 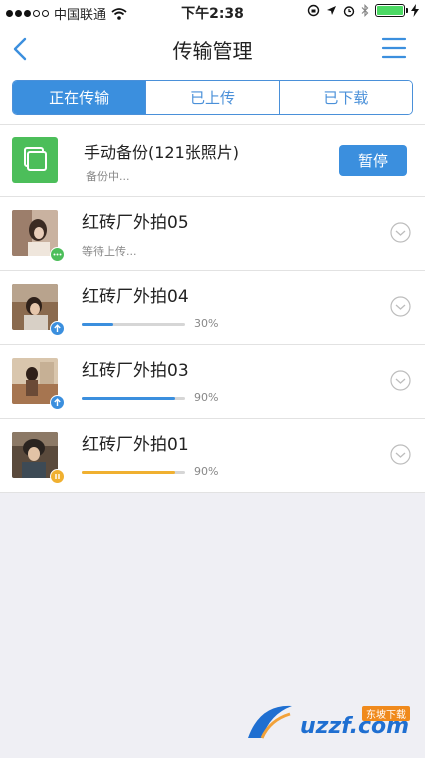 What do you see at coordinates (349, 11) in the screenshot?
I see `alarm-icon` at bounding box center [349, 11].